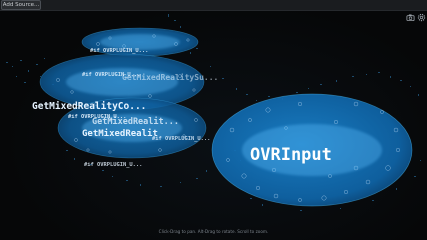 The height and width of the screenshot is (240, 427). I want to click on node-label-ovrinput: OVRInput, so click(291, 155).